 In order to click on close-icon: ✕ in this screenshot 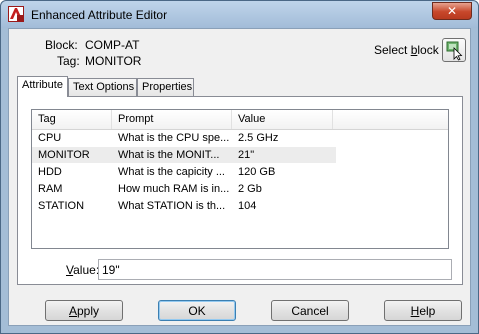, I will do `click(452, 11)`.